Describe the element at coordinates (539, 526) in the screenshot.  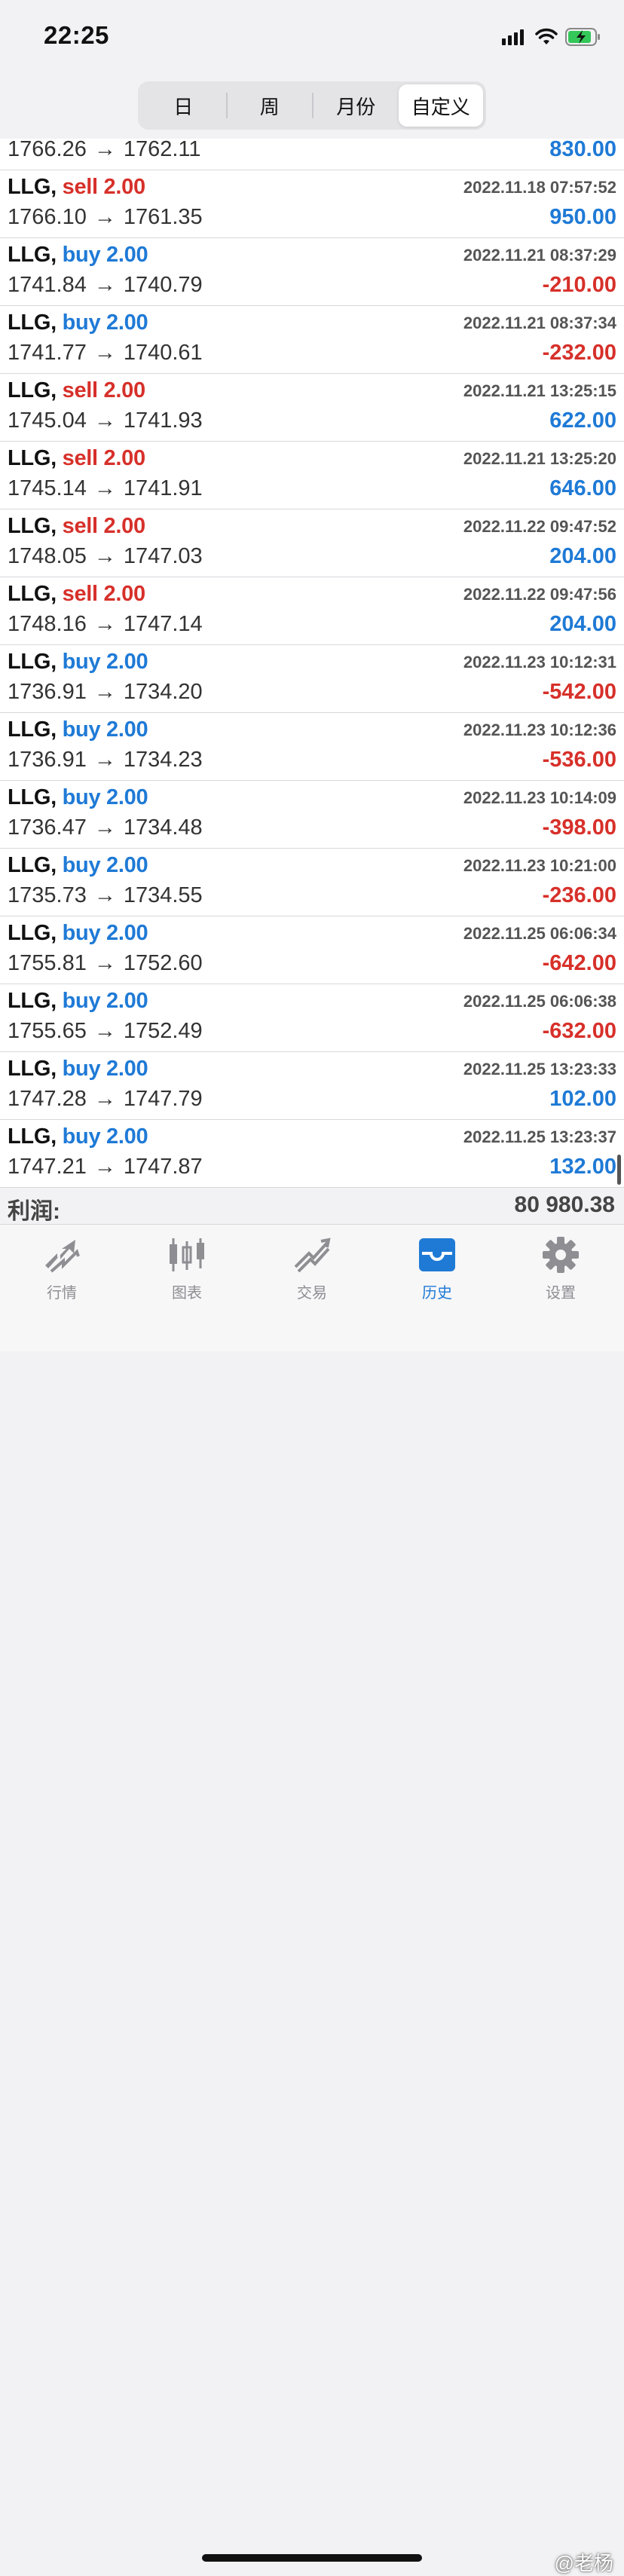
I see `trade-datetime: 2022.11.22 09:47:52` at that location.